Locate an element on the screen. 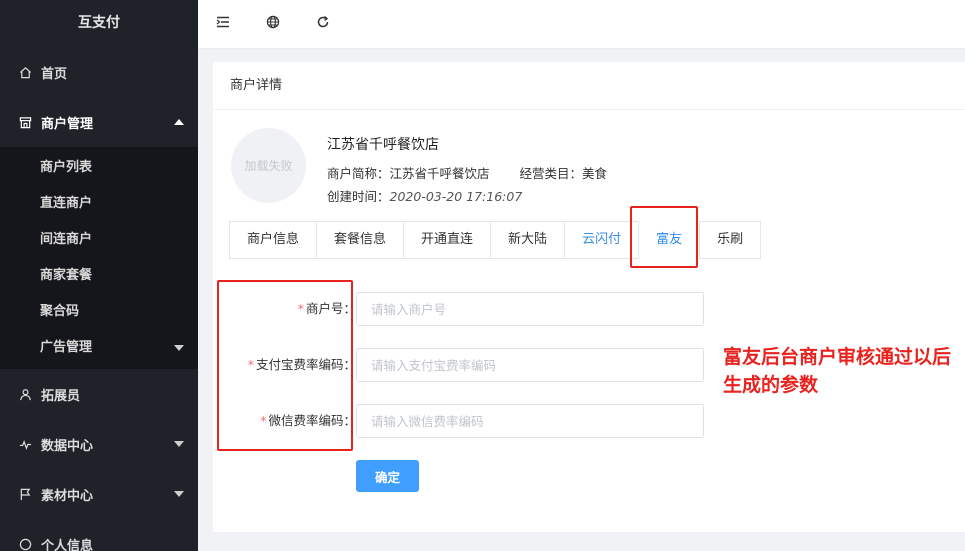 This screenshot has height=551, width=965. merchant-no-input is located at coordinates (530, 309).